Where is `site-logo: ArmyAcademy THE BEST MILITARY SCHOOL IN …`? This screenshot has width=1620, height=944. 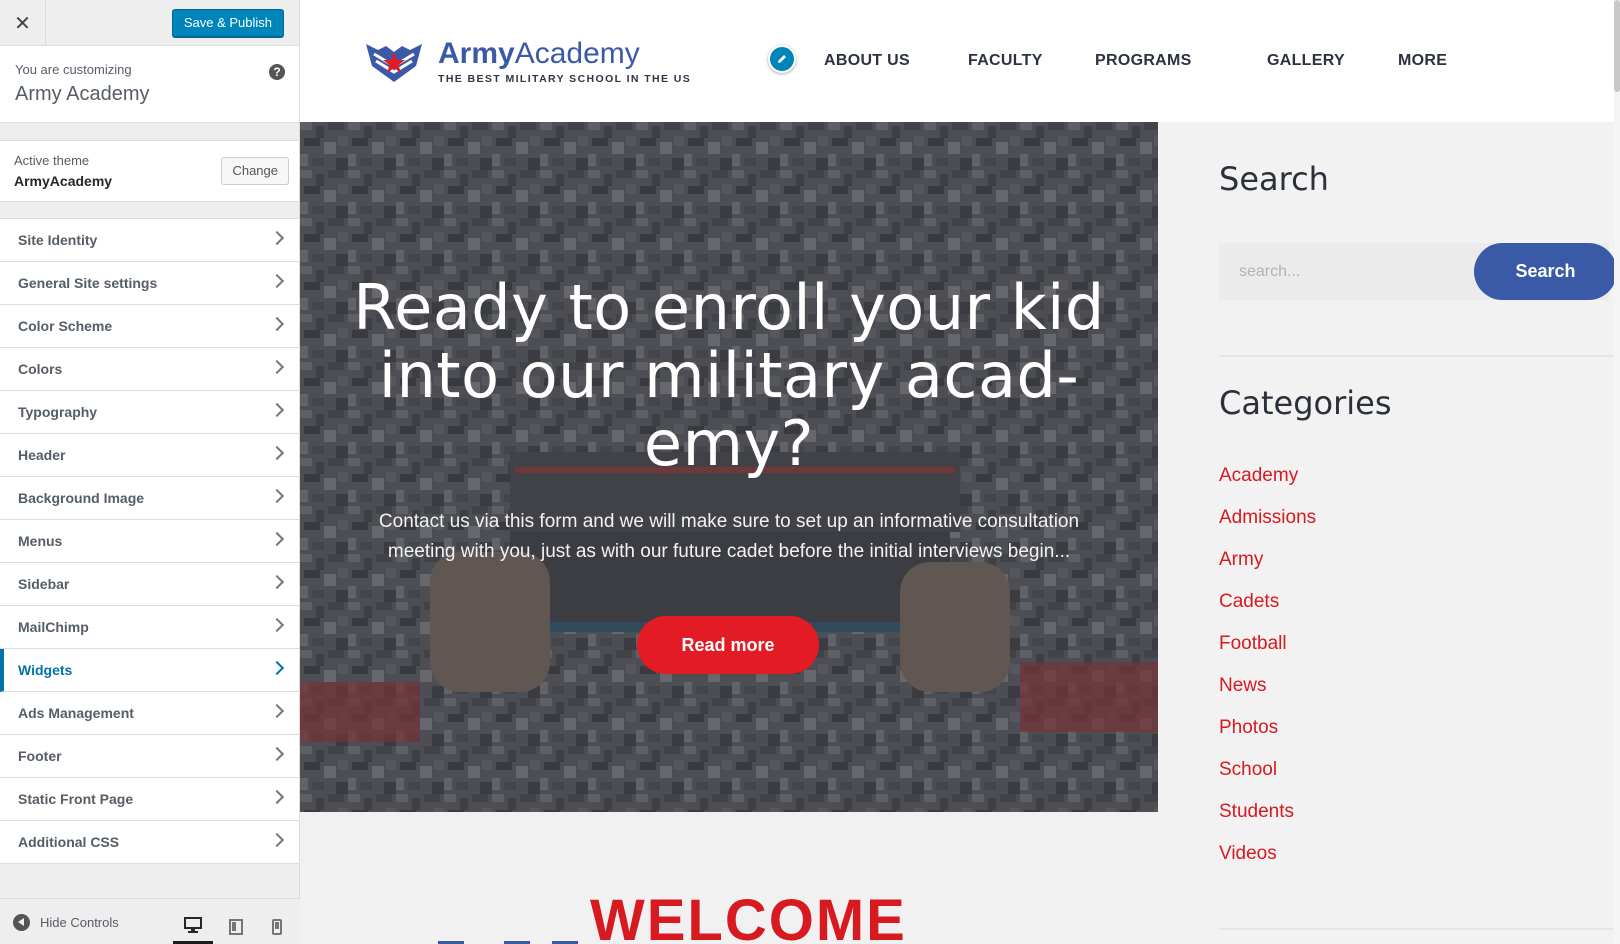
site-logo: ArmyAcademy THE BEST MILITARY SCHOOL IN … is located at coordinates (527, 62).